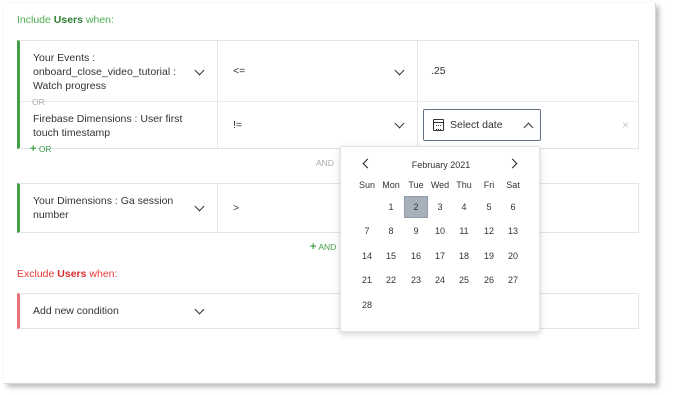  What do you see at coordinates (476, 125) in the screenshot?
I see `date-select-placeholder: Select date` at bounding box center [476, 125].